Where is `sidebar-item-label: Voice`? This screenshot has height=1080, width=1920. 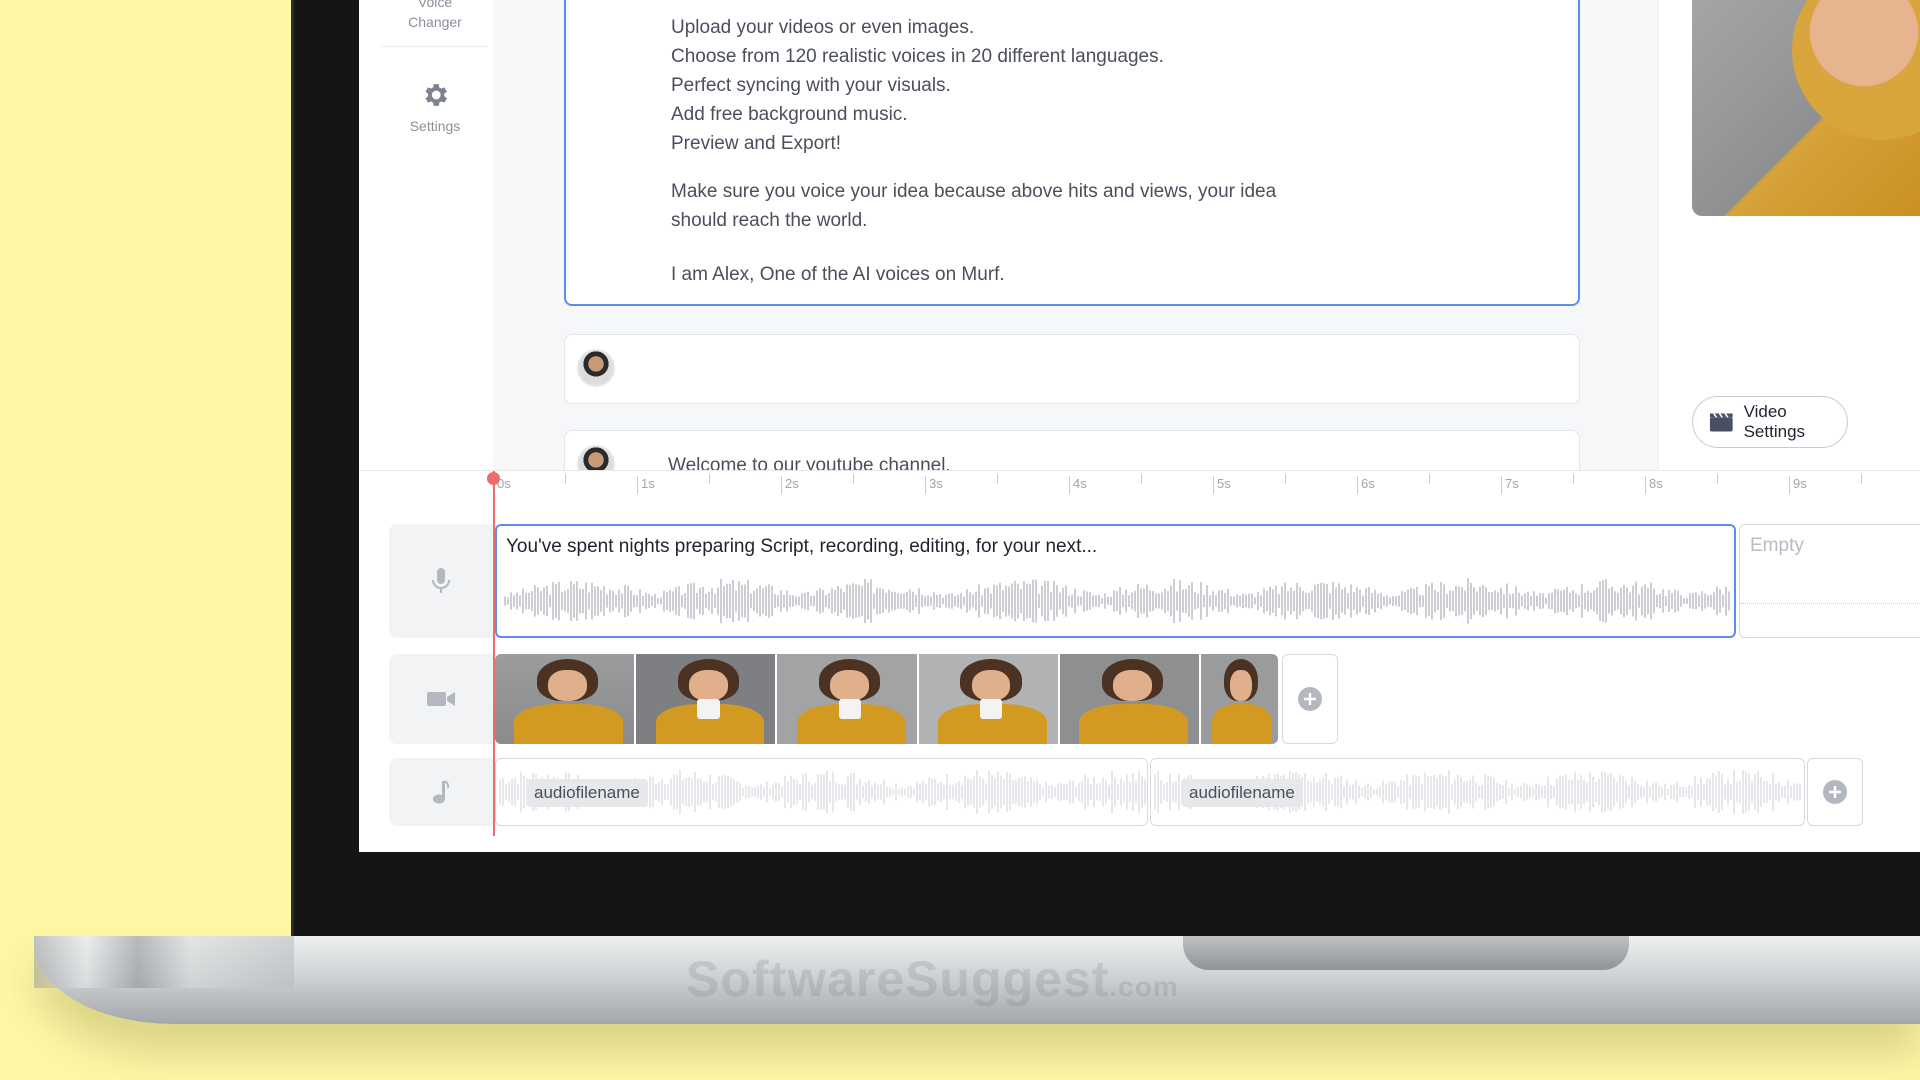
sidebar-item-label: Voice is located at coordinates (435, 5).